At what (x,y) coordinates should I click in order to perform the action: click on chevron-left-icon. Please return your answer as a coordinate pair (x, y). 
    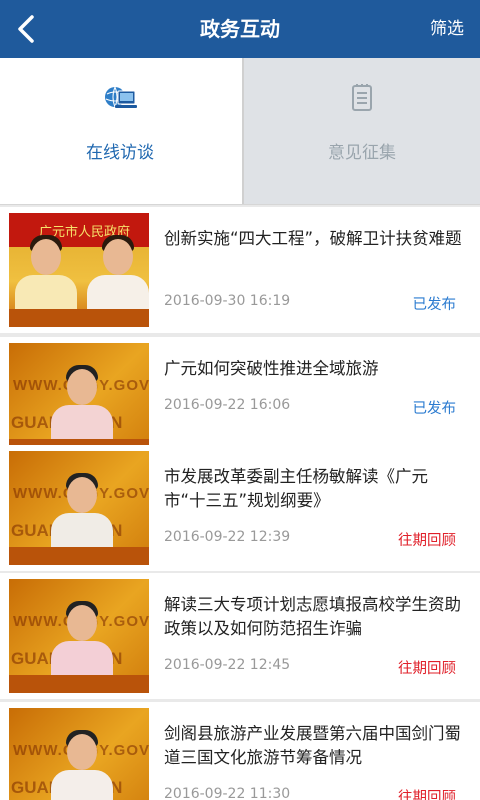
    Looking at the image, I should click on (26, 29).